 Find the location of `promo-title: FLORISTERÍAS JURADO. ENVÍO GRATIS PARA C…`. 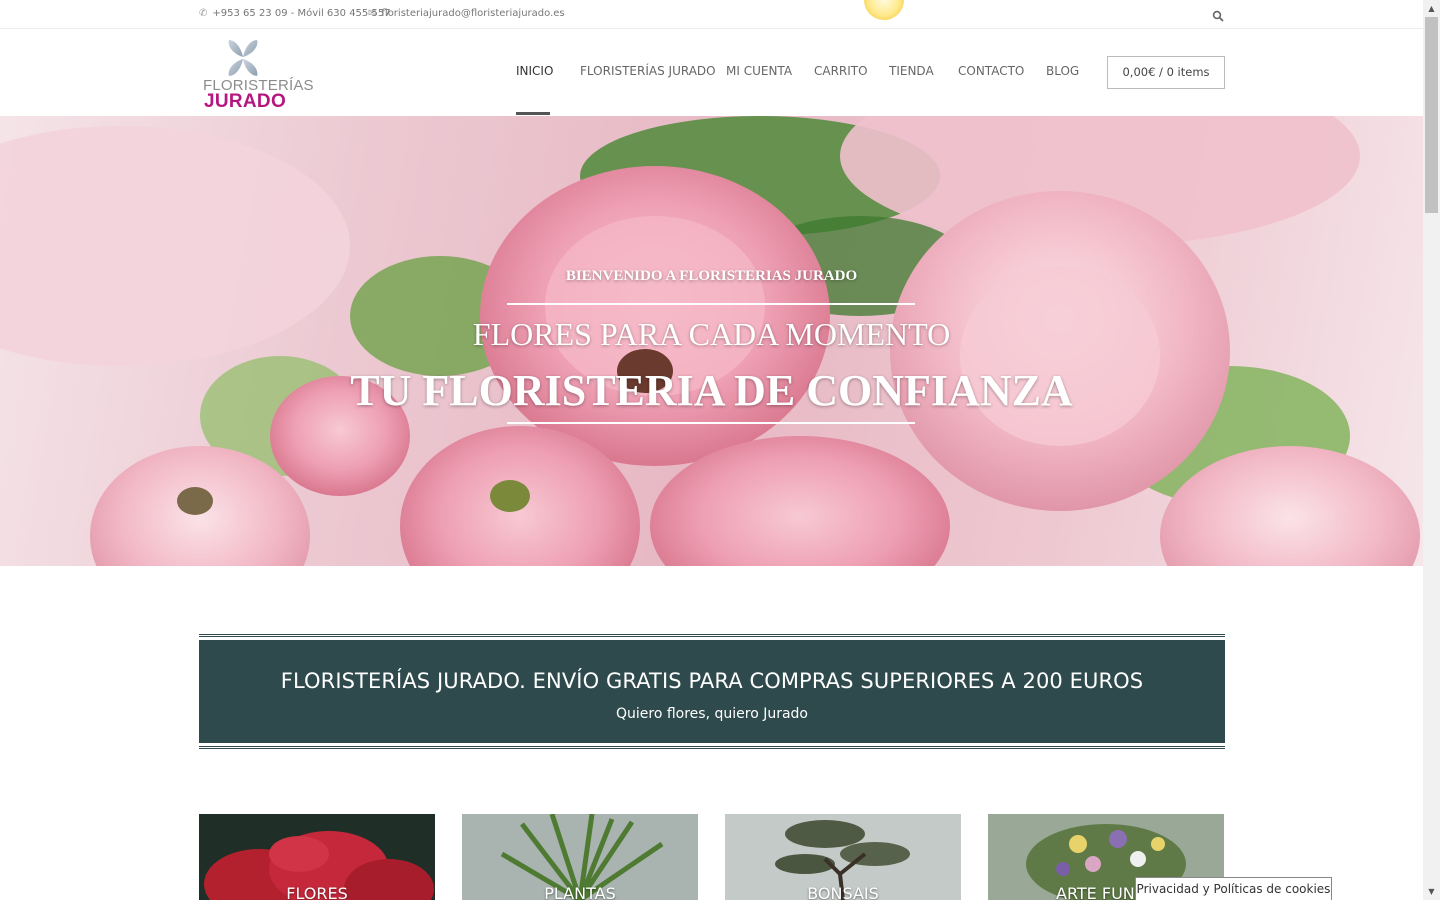

promo-title: FLORISTERÍAS JURADO. ENVÍO GRATIS PARA C… is located at coordinates (712, 681).